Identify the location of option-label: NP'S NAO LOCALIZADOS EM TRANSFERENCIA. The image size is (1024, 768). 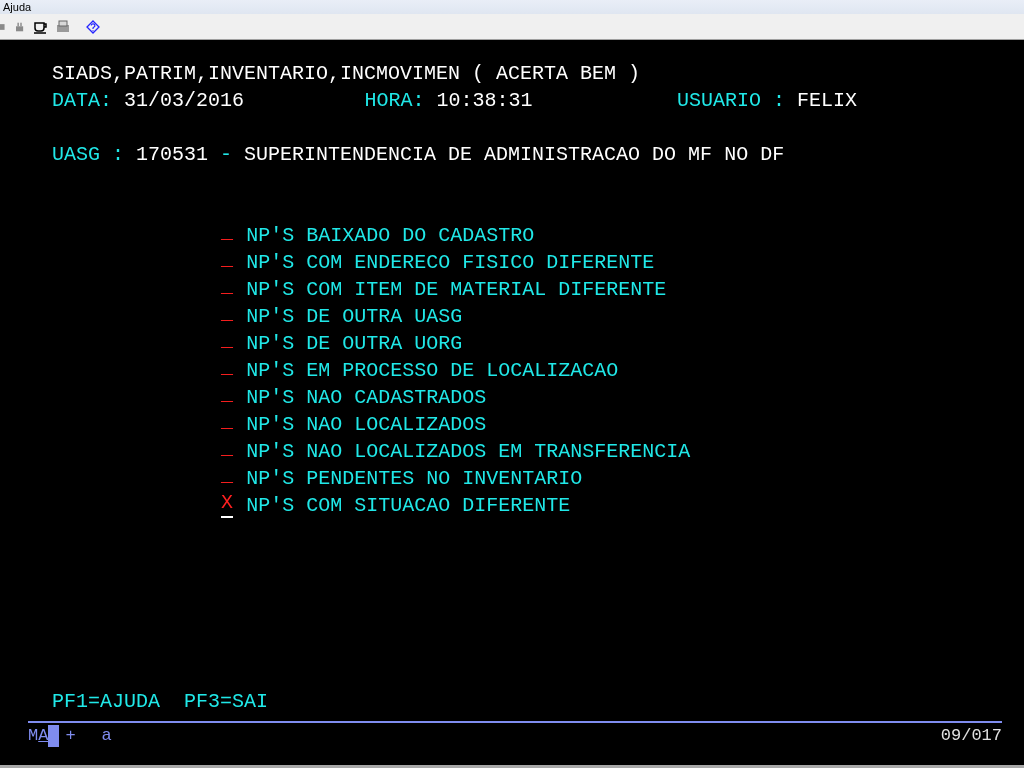
(468, 452).